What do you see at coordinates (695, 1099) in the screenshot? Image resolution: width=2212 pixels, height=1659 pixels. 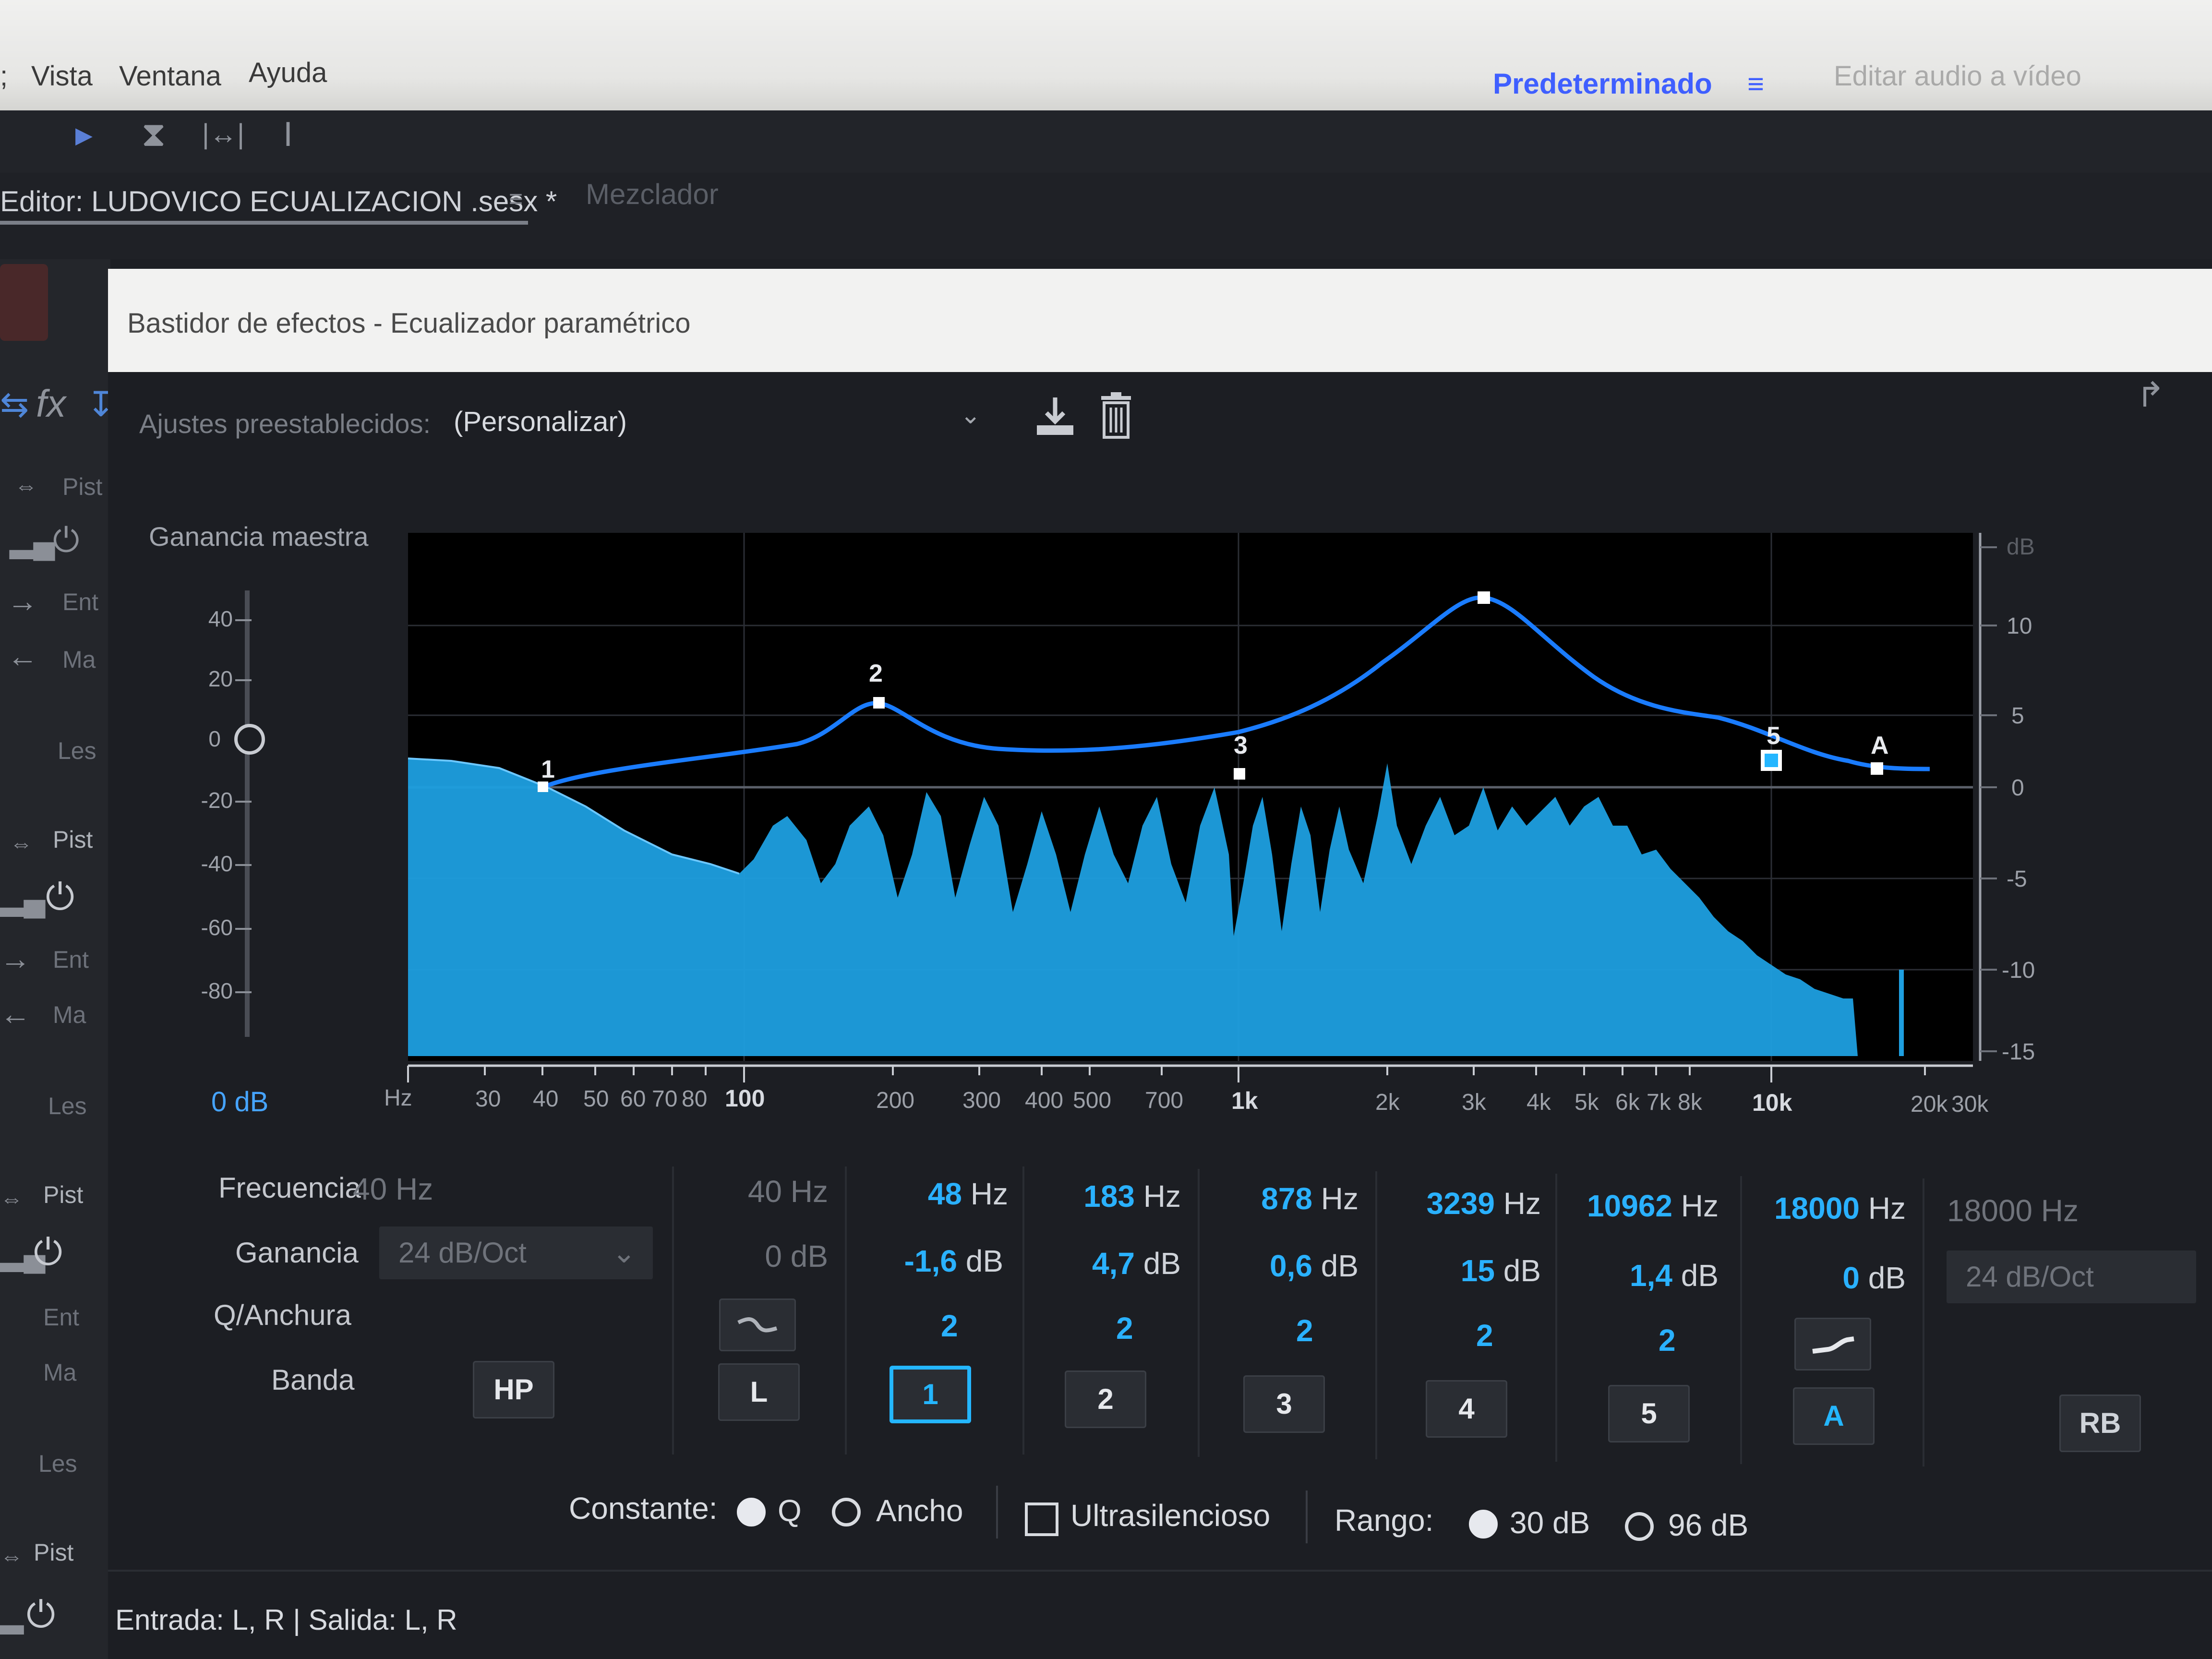 I see `freq-tick-label: 80` at bounding box center [695, 1099].